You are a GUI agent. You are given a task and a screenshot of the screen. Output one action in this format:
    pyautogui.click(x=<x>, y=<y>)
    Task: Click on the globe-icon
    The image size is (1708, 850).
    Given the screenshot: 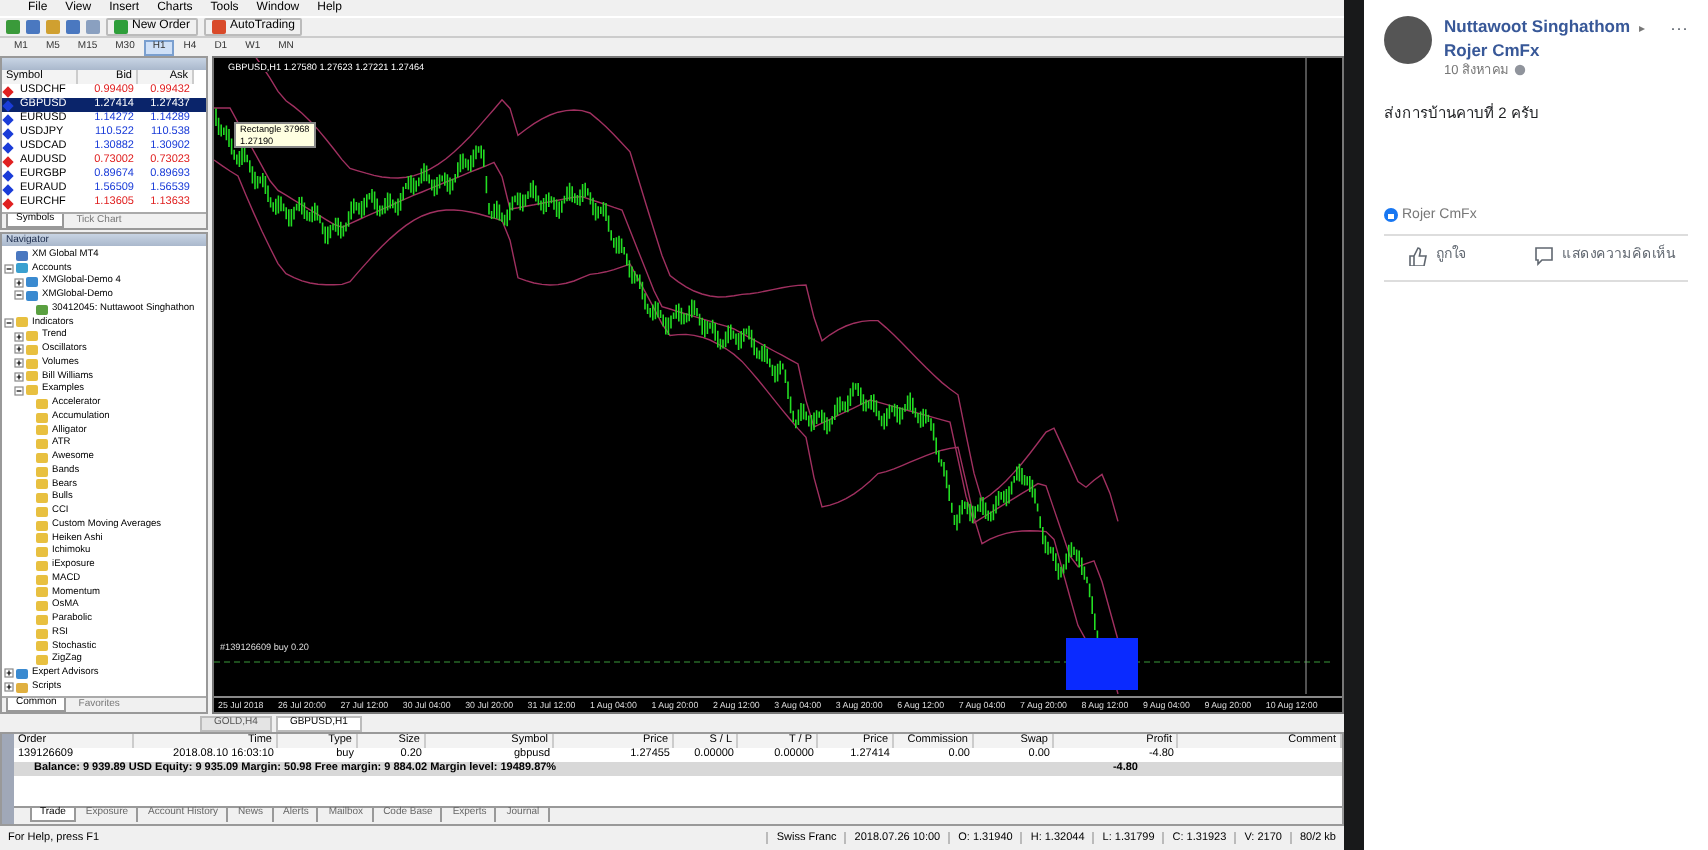 What is the action you would take?
    pyautogui.click(x=1520, y=70)
    